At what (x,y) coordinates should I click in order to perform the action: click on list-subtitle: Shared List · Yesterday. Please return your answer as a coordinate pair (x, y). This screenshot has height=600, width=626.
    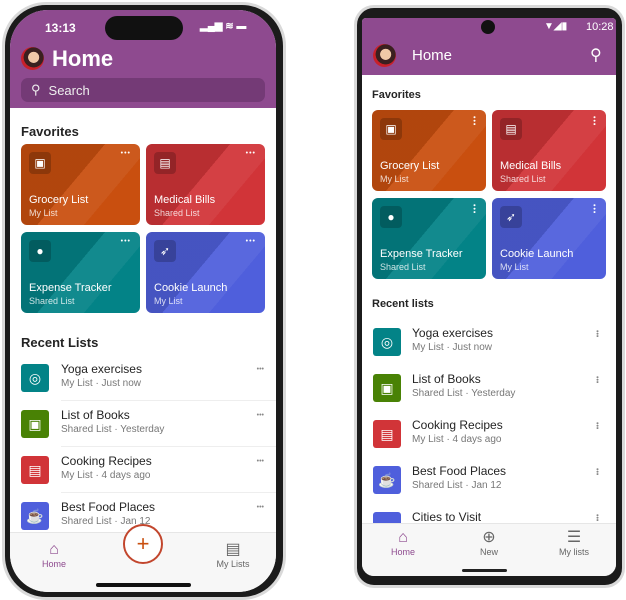
    Looking at the image, I should click on (113, 429).